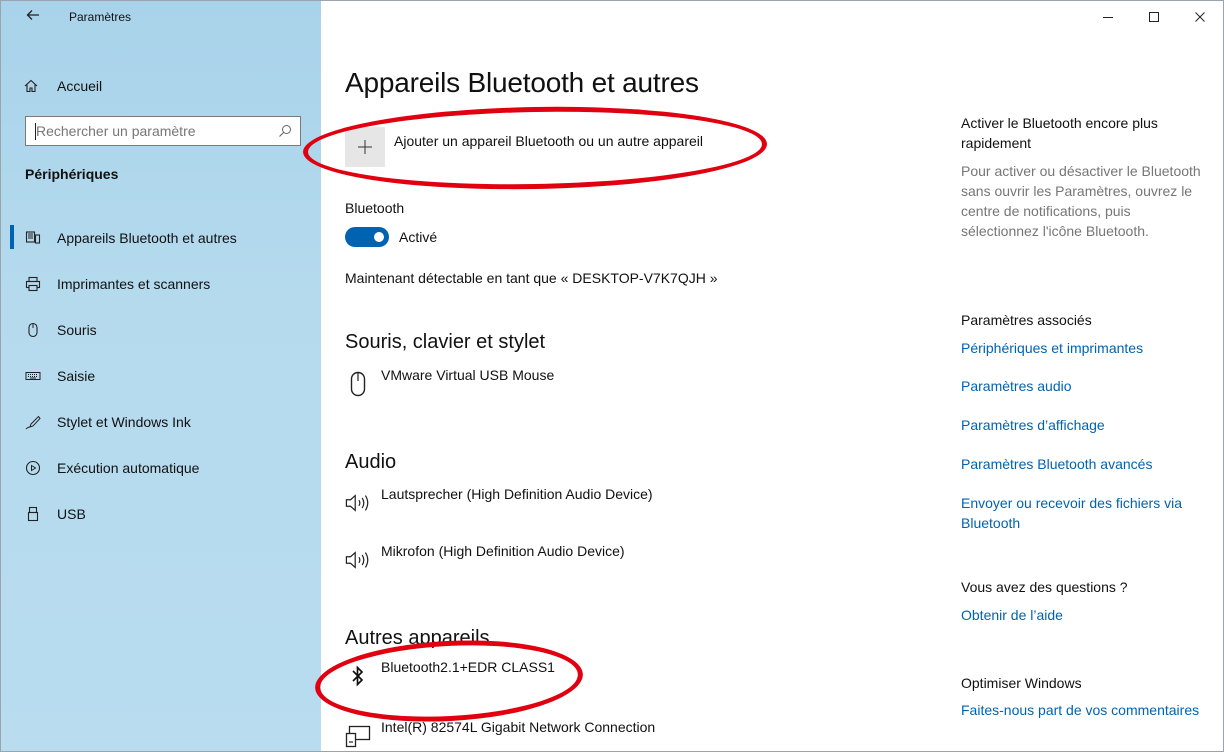 The width and height of the screenshot is (1224, 752). What do you see at coordinates (71, 514) in the screenshot?
I see `sidebar-item-label: USB` at bounding box center [71, 514].